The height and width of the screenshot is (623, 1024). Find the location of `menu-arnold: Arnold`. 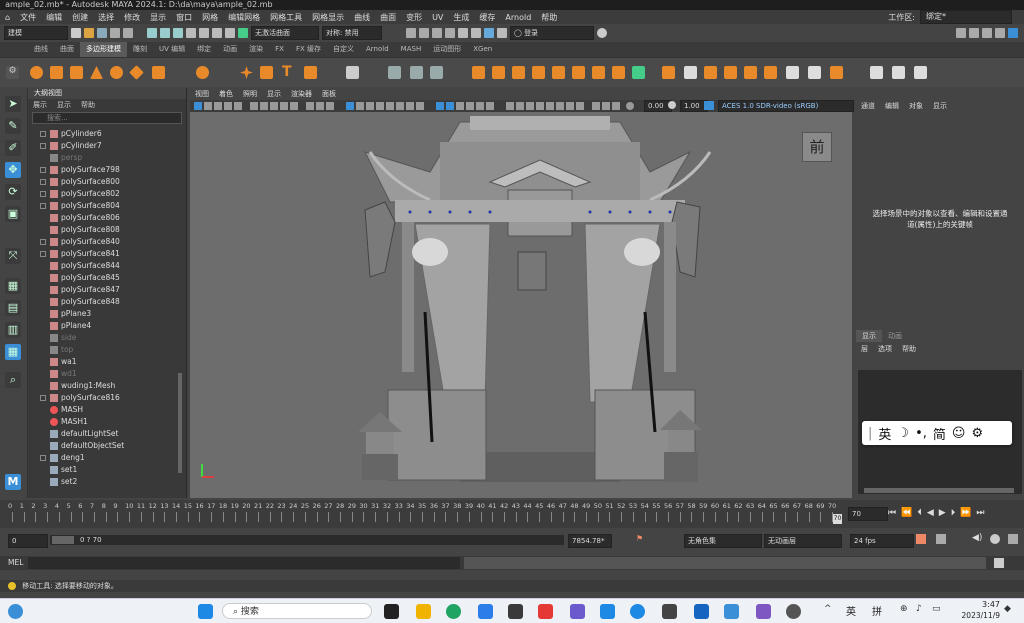

menu-arnold: Arnold is located at coordinates (518, 17).